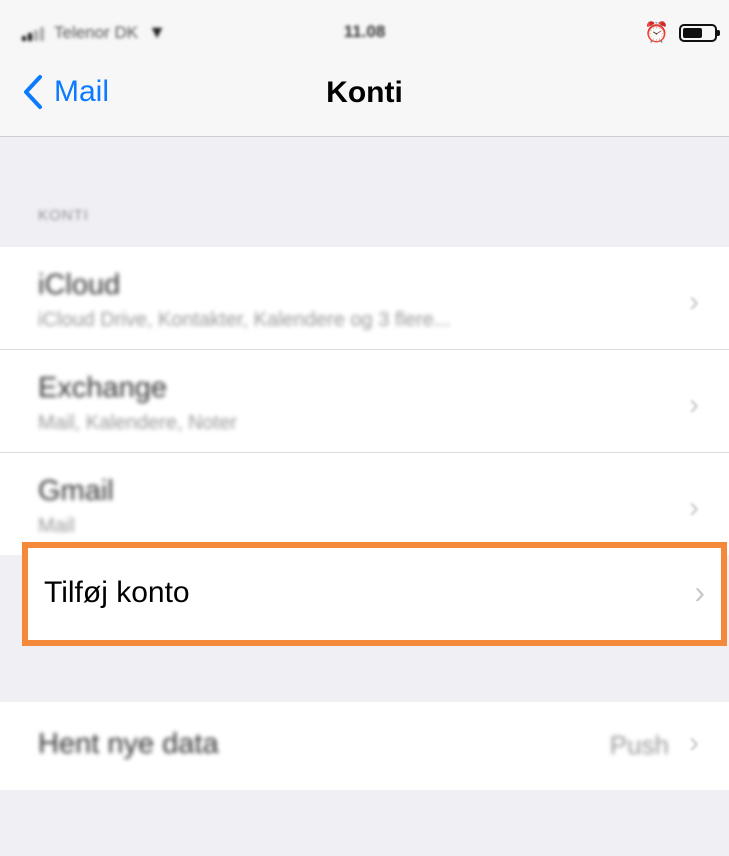 This screenshot has width=729, height=856. What do you see at coordinates (639, 745) in the screenshot?
I see `fetch-value: Push` at bounding box center [639, 745].